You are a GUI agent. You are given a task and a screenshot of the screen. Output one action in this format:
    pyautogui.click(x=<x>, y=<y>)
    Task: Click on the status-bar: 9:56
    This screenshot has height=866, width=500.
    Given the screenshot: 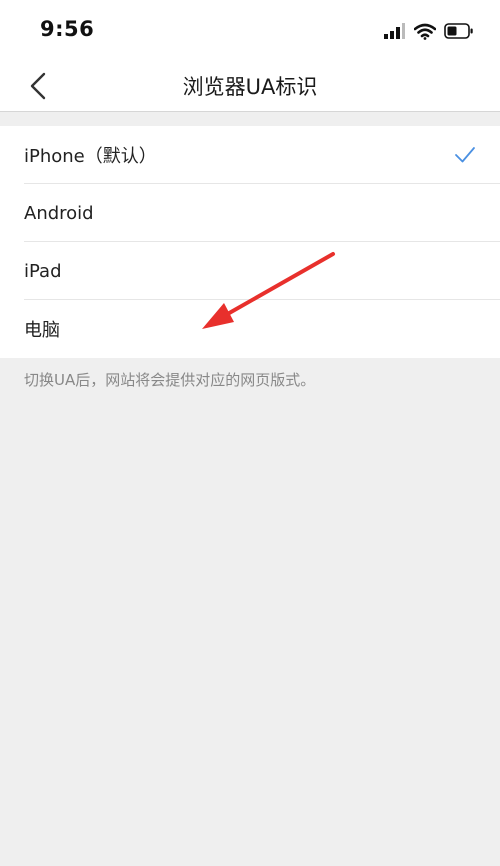 What is the action you would take?
    pyautogui.click(x=250, y=29)
    